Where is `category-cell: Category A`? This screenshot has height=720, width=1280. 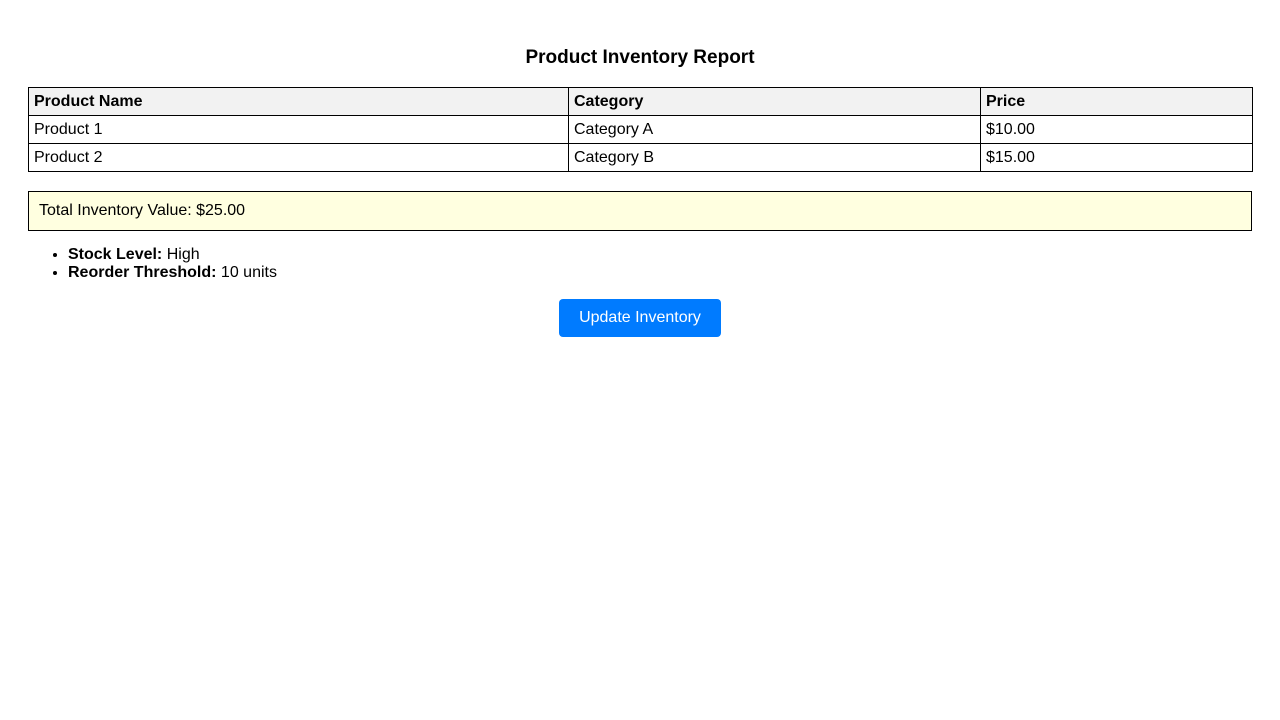 category-cell: Category A is located at coordinates (774, 129).